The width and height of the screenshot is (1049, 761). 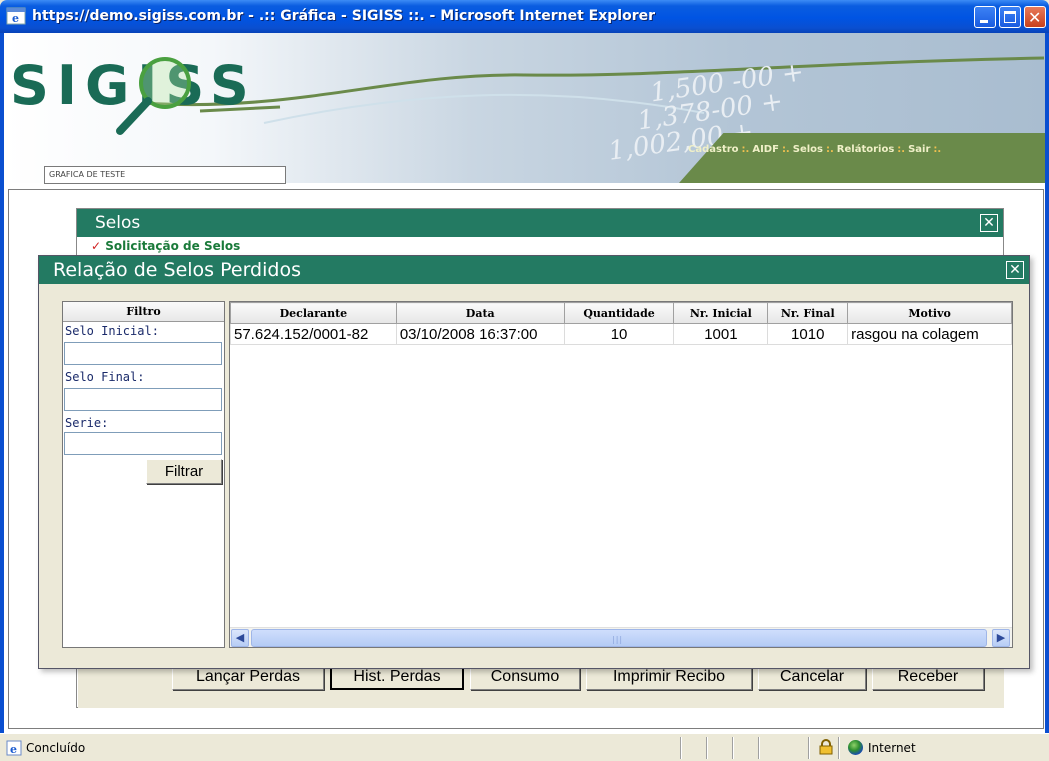 I want to click on company-name-field: GRAFICA DE TESTE, so click(x=165, y=175).